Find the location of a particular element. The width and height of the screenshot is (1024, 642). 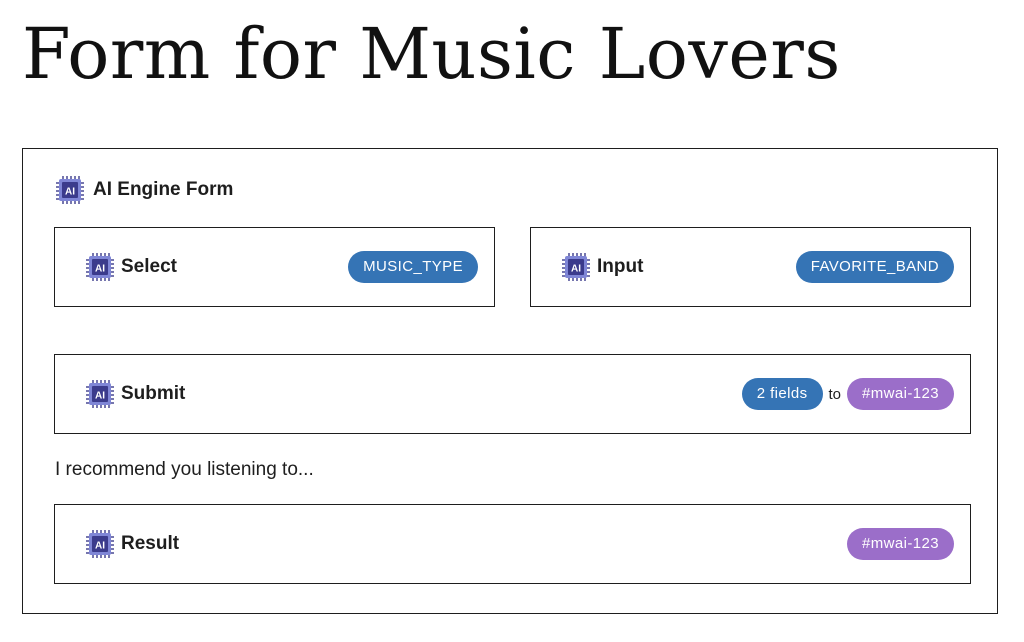

select-block-head: AI Select is located at coordinates (131, 267).